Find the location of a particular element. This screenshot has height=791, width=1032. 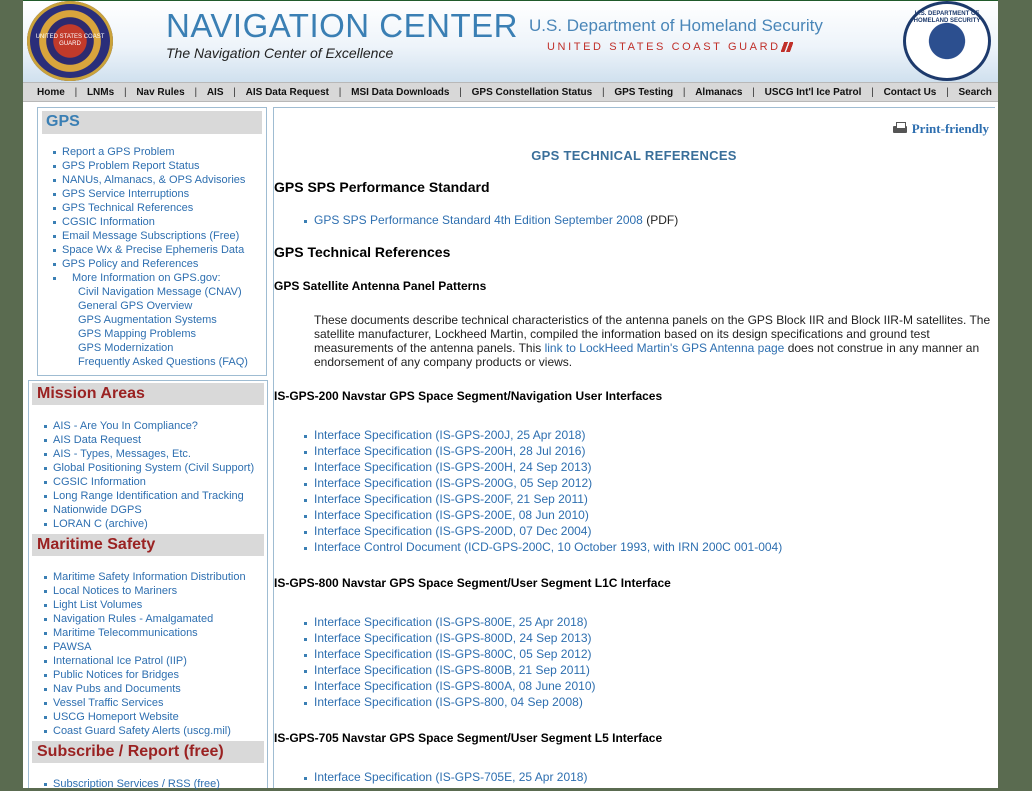

sidebar-maritime-item: Navigation Rules - Amalgamated is located at coordinates (145, 619).